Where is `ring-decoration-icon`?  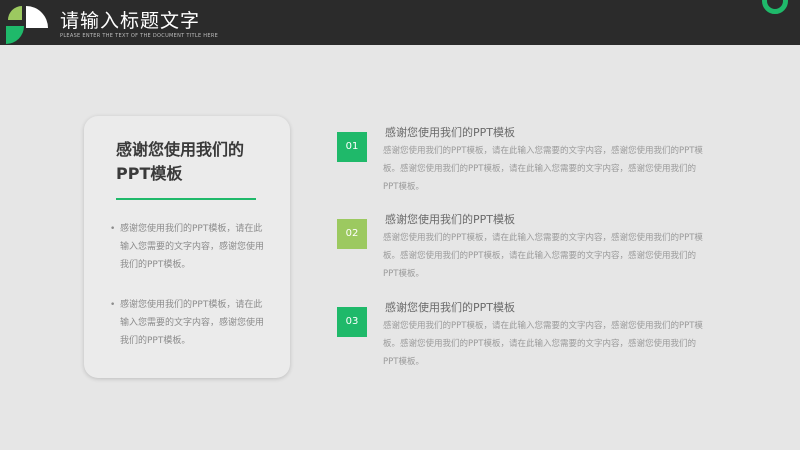
ring-decoration-icon is located at coordinates (775, 7).